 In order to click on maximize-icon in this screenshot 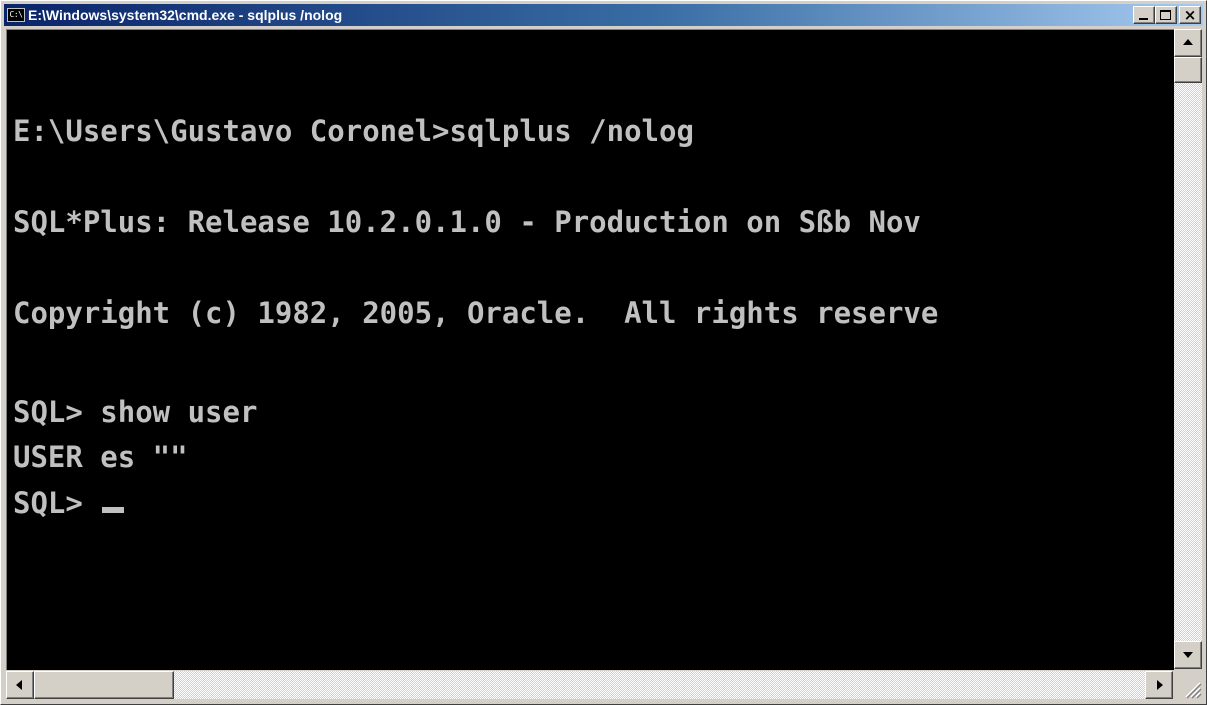, I will do `click(1165, 15)`.